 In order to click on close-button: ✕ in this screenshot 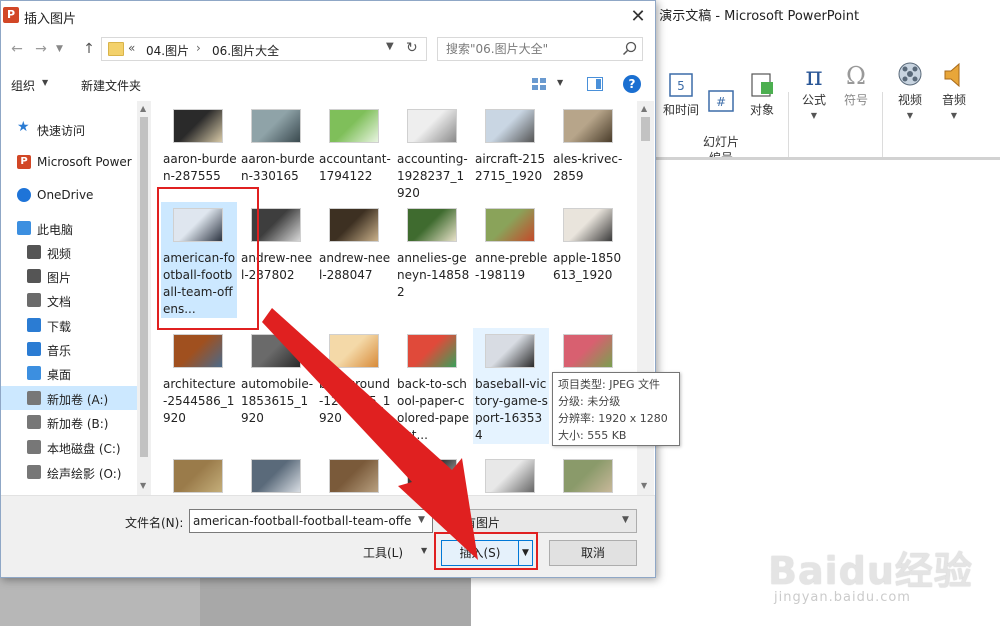, I will do `click(638, 17)`.